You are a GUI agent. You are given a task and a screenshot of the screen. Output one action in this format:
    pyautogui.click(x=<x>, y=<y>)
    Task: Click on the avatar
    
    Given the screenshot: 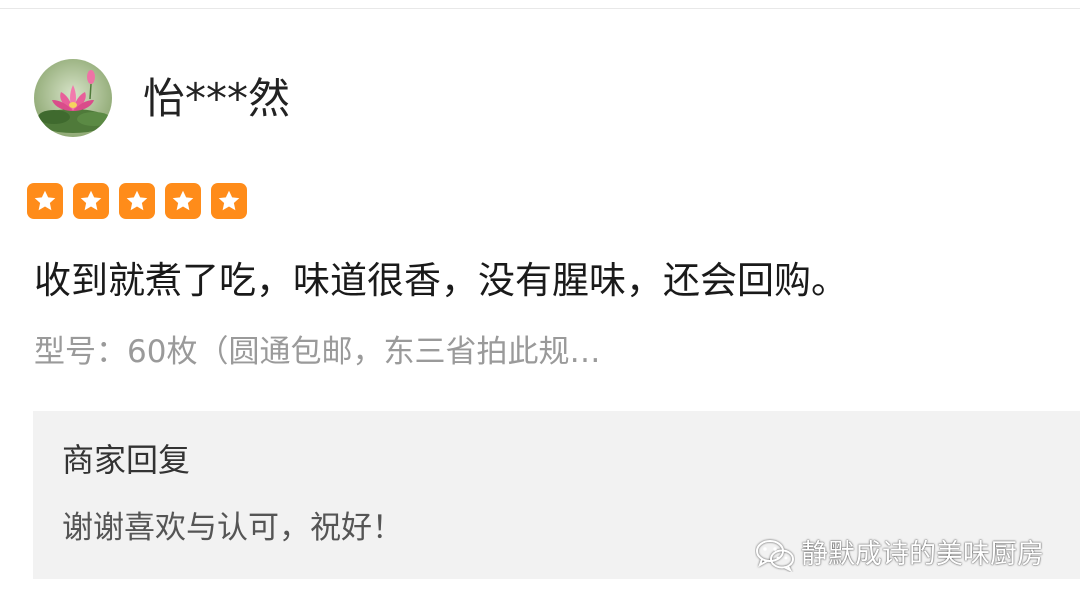 What is the action you would take?
    pyautogui.click(x=73, y=98)
    